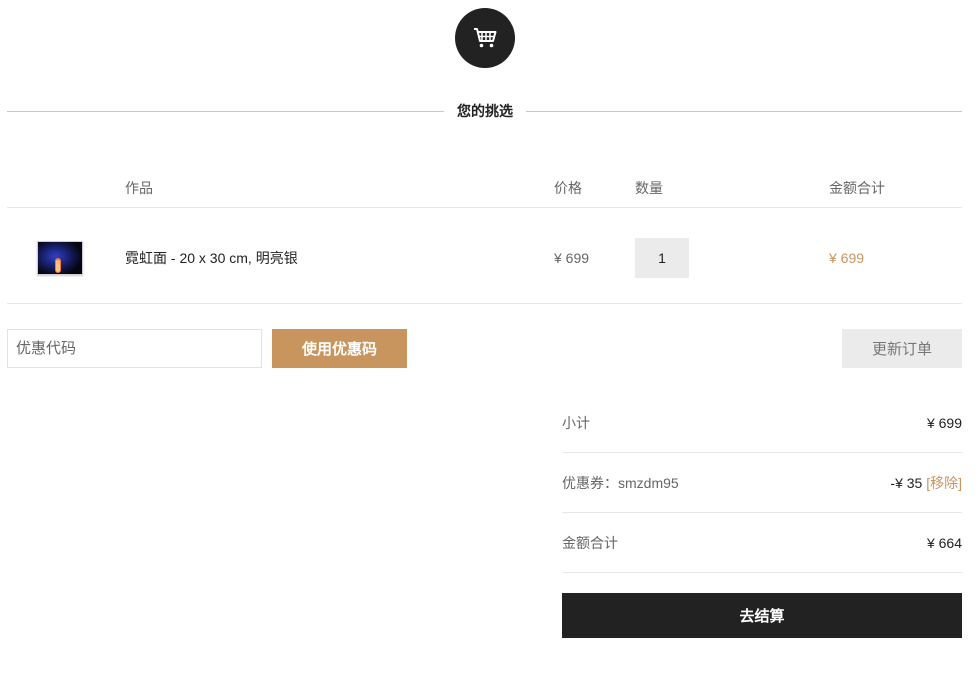 This screenshot has width=978, height=674. Describe the element at coordinates (590, 543) in the screenshot. I see `order-total-label: 金额合计` at that location.